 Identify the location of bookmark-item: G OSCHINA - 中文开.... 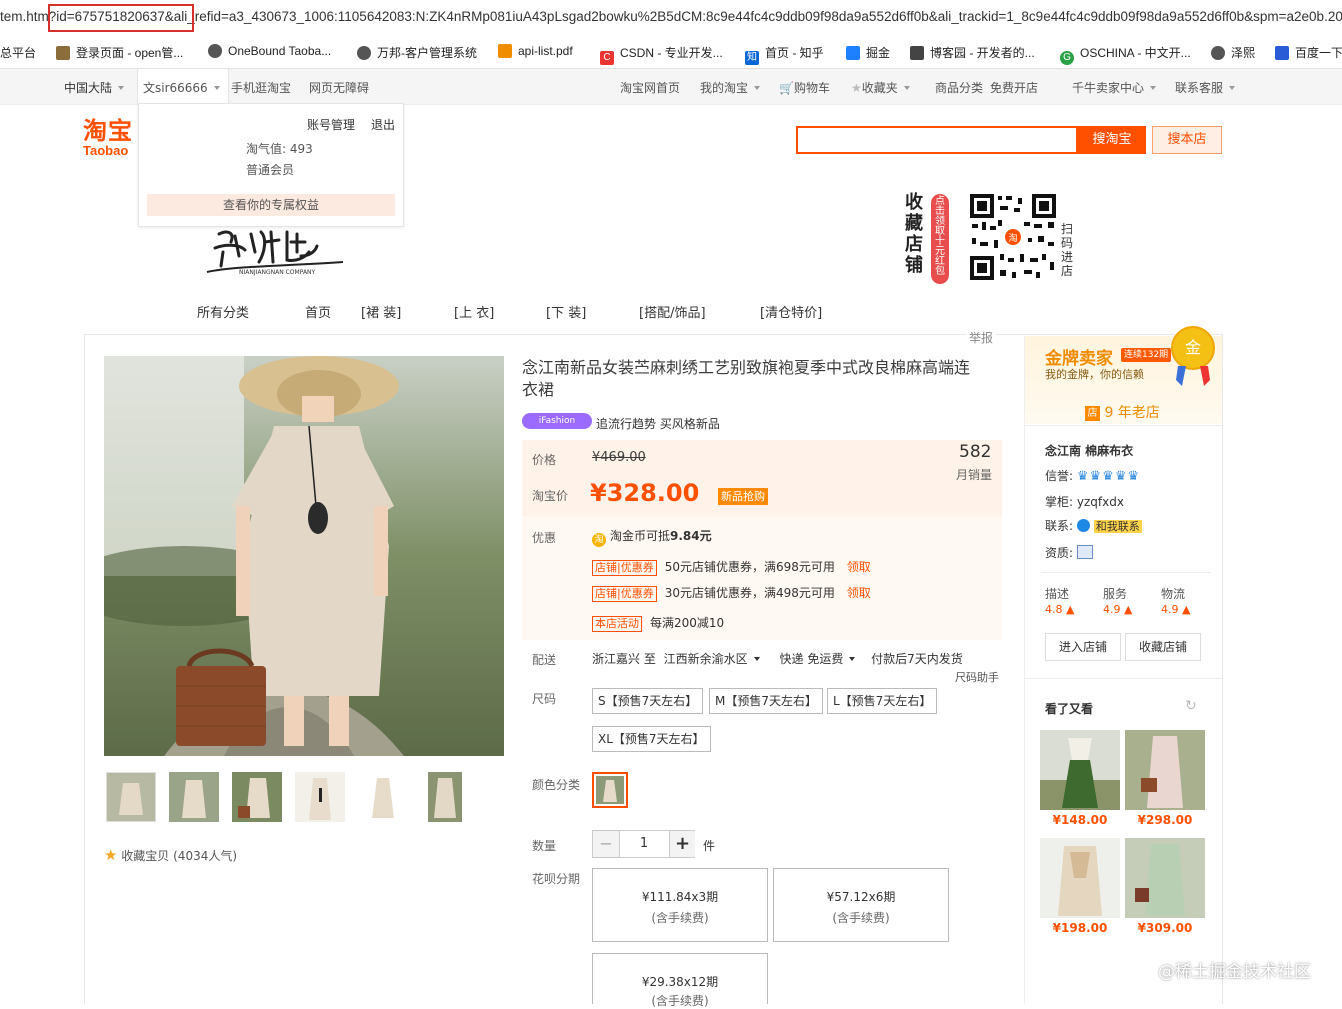
(1125, 54).